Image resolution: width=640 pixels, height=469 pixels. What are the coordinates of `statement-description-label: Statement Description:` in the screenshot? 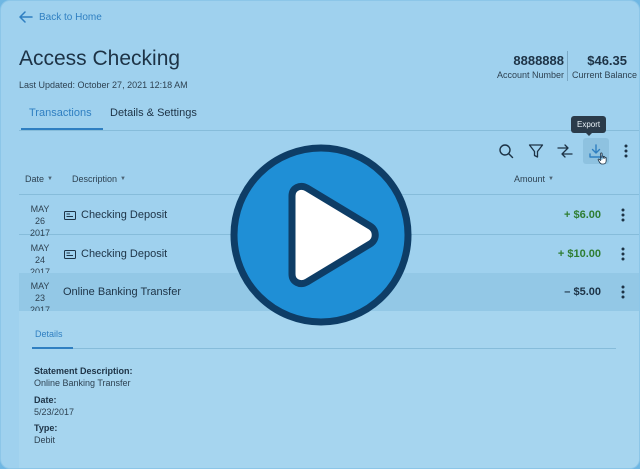 It's located at (83, 371).